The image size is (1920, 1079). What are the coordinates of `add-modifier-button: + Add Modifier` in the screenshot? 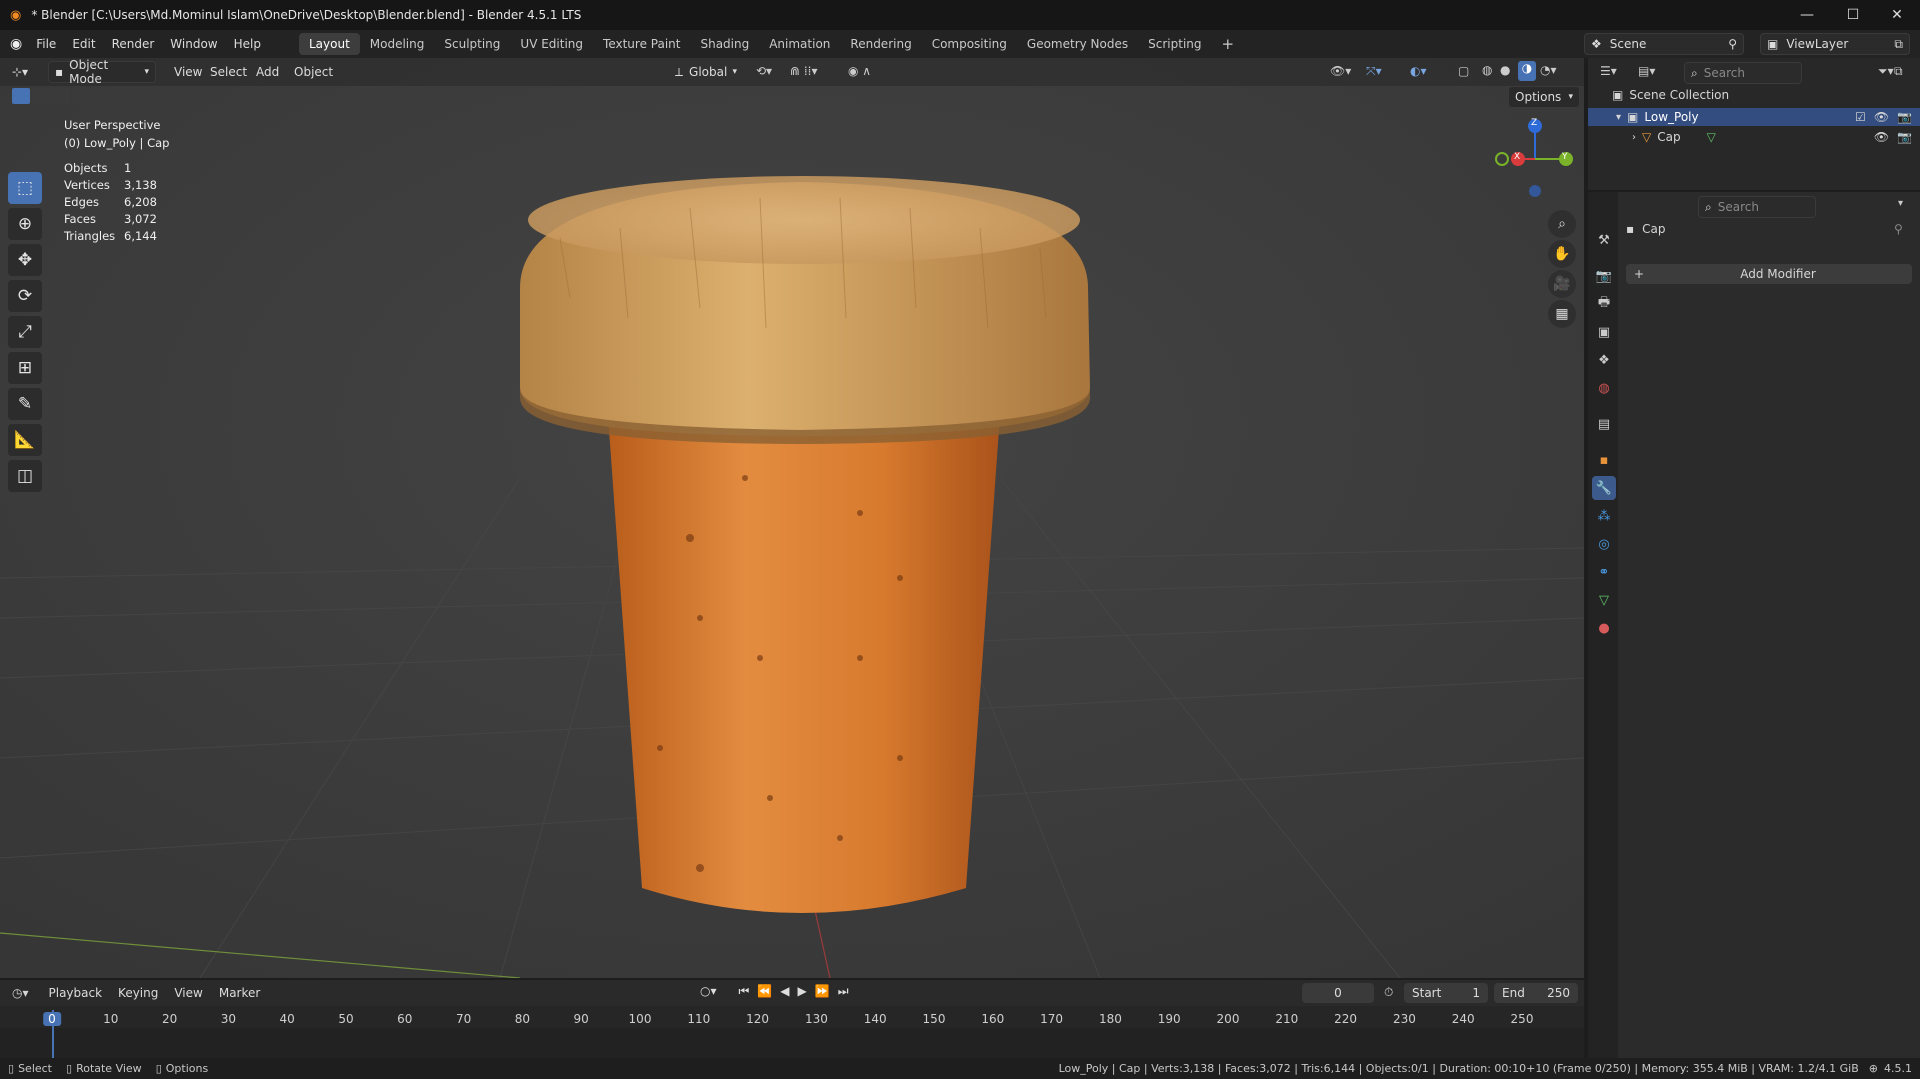 It's located at (1769, 274).